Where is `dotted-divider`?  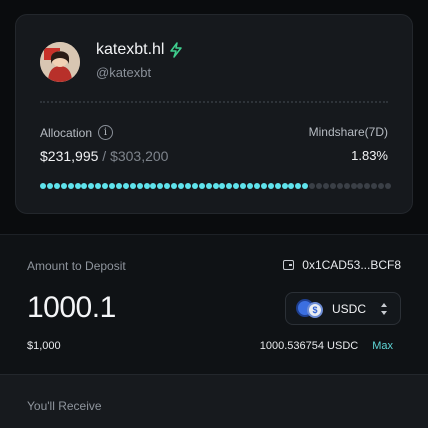
dotted-divider is located at coordinates (214, 102).